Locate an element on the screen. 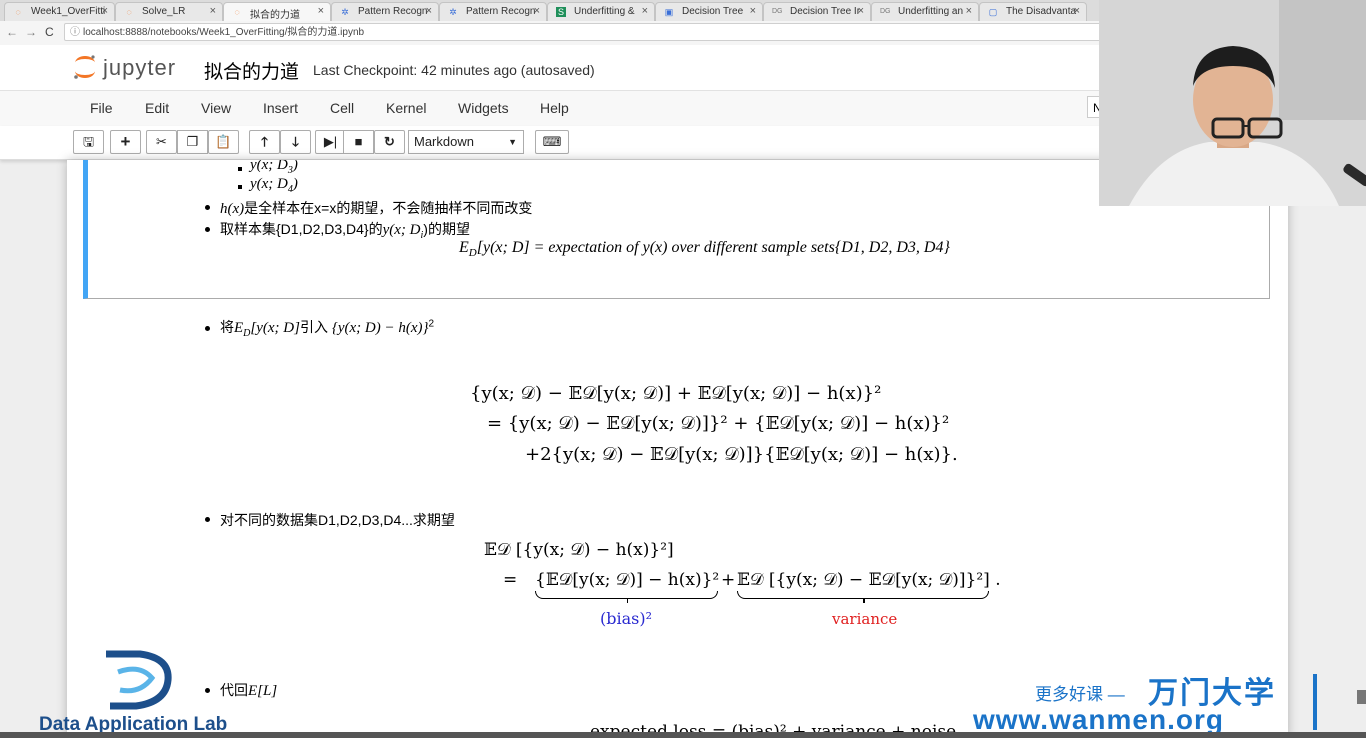  browser-tab: ◌ 拟合的力道 × is located at coordinates (277, 11).